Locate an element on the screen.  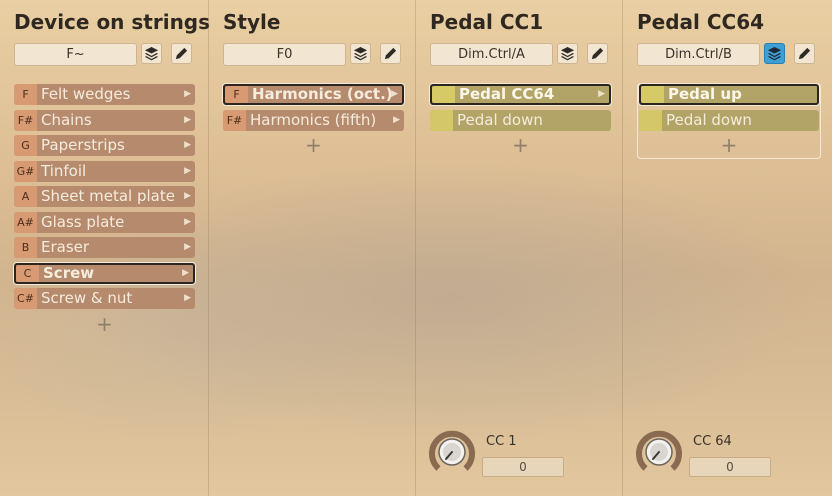
item-label: Glass plate is located at coordinates (83, 221).